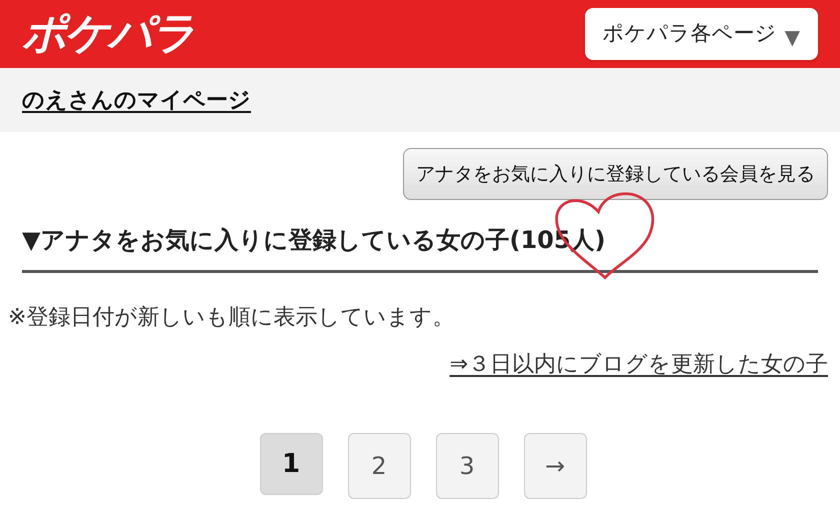 The height and width of the screenshot is (531, 840). What do you see at coordinates (555, 466) in the screenshot?
I see `page-button: →` at bounding box center [555, 466].